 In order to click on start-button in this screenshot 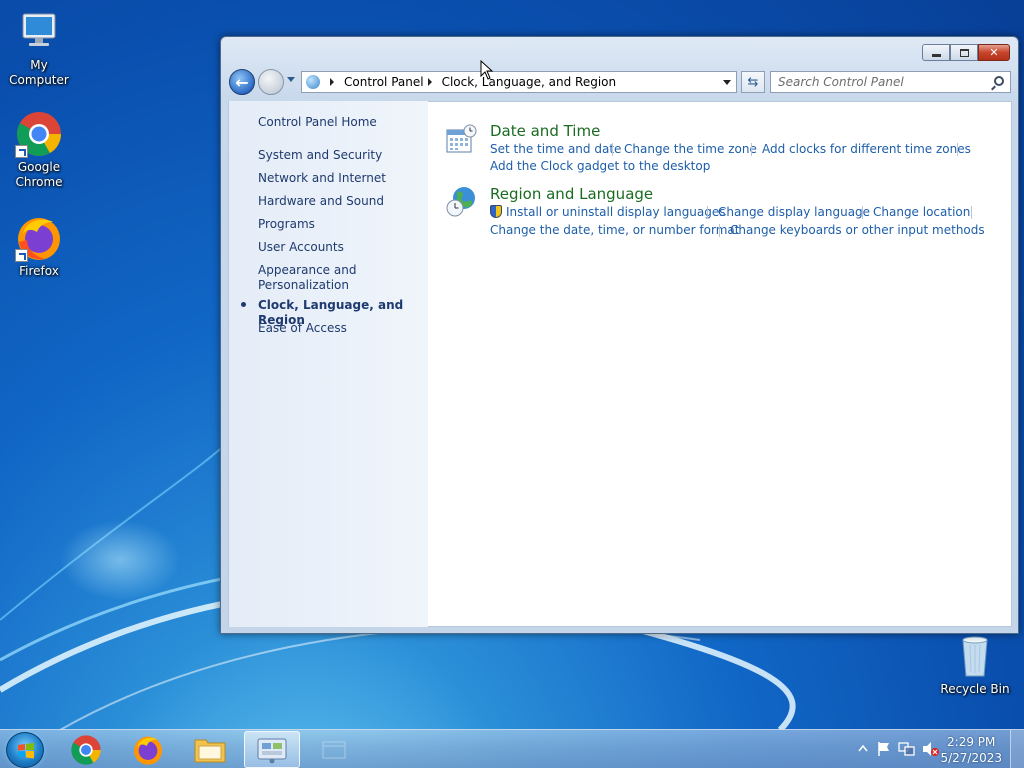, I will do `click(25, 750)`.